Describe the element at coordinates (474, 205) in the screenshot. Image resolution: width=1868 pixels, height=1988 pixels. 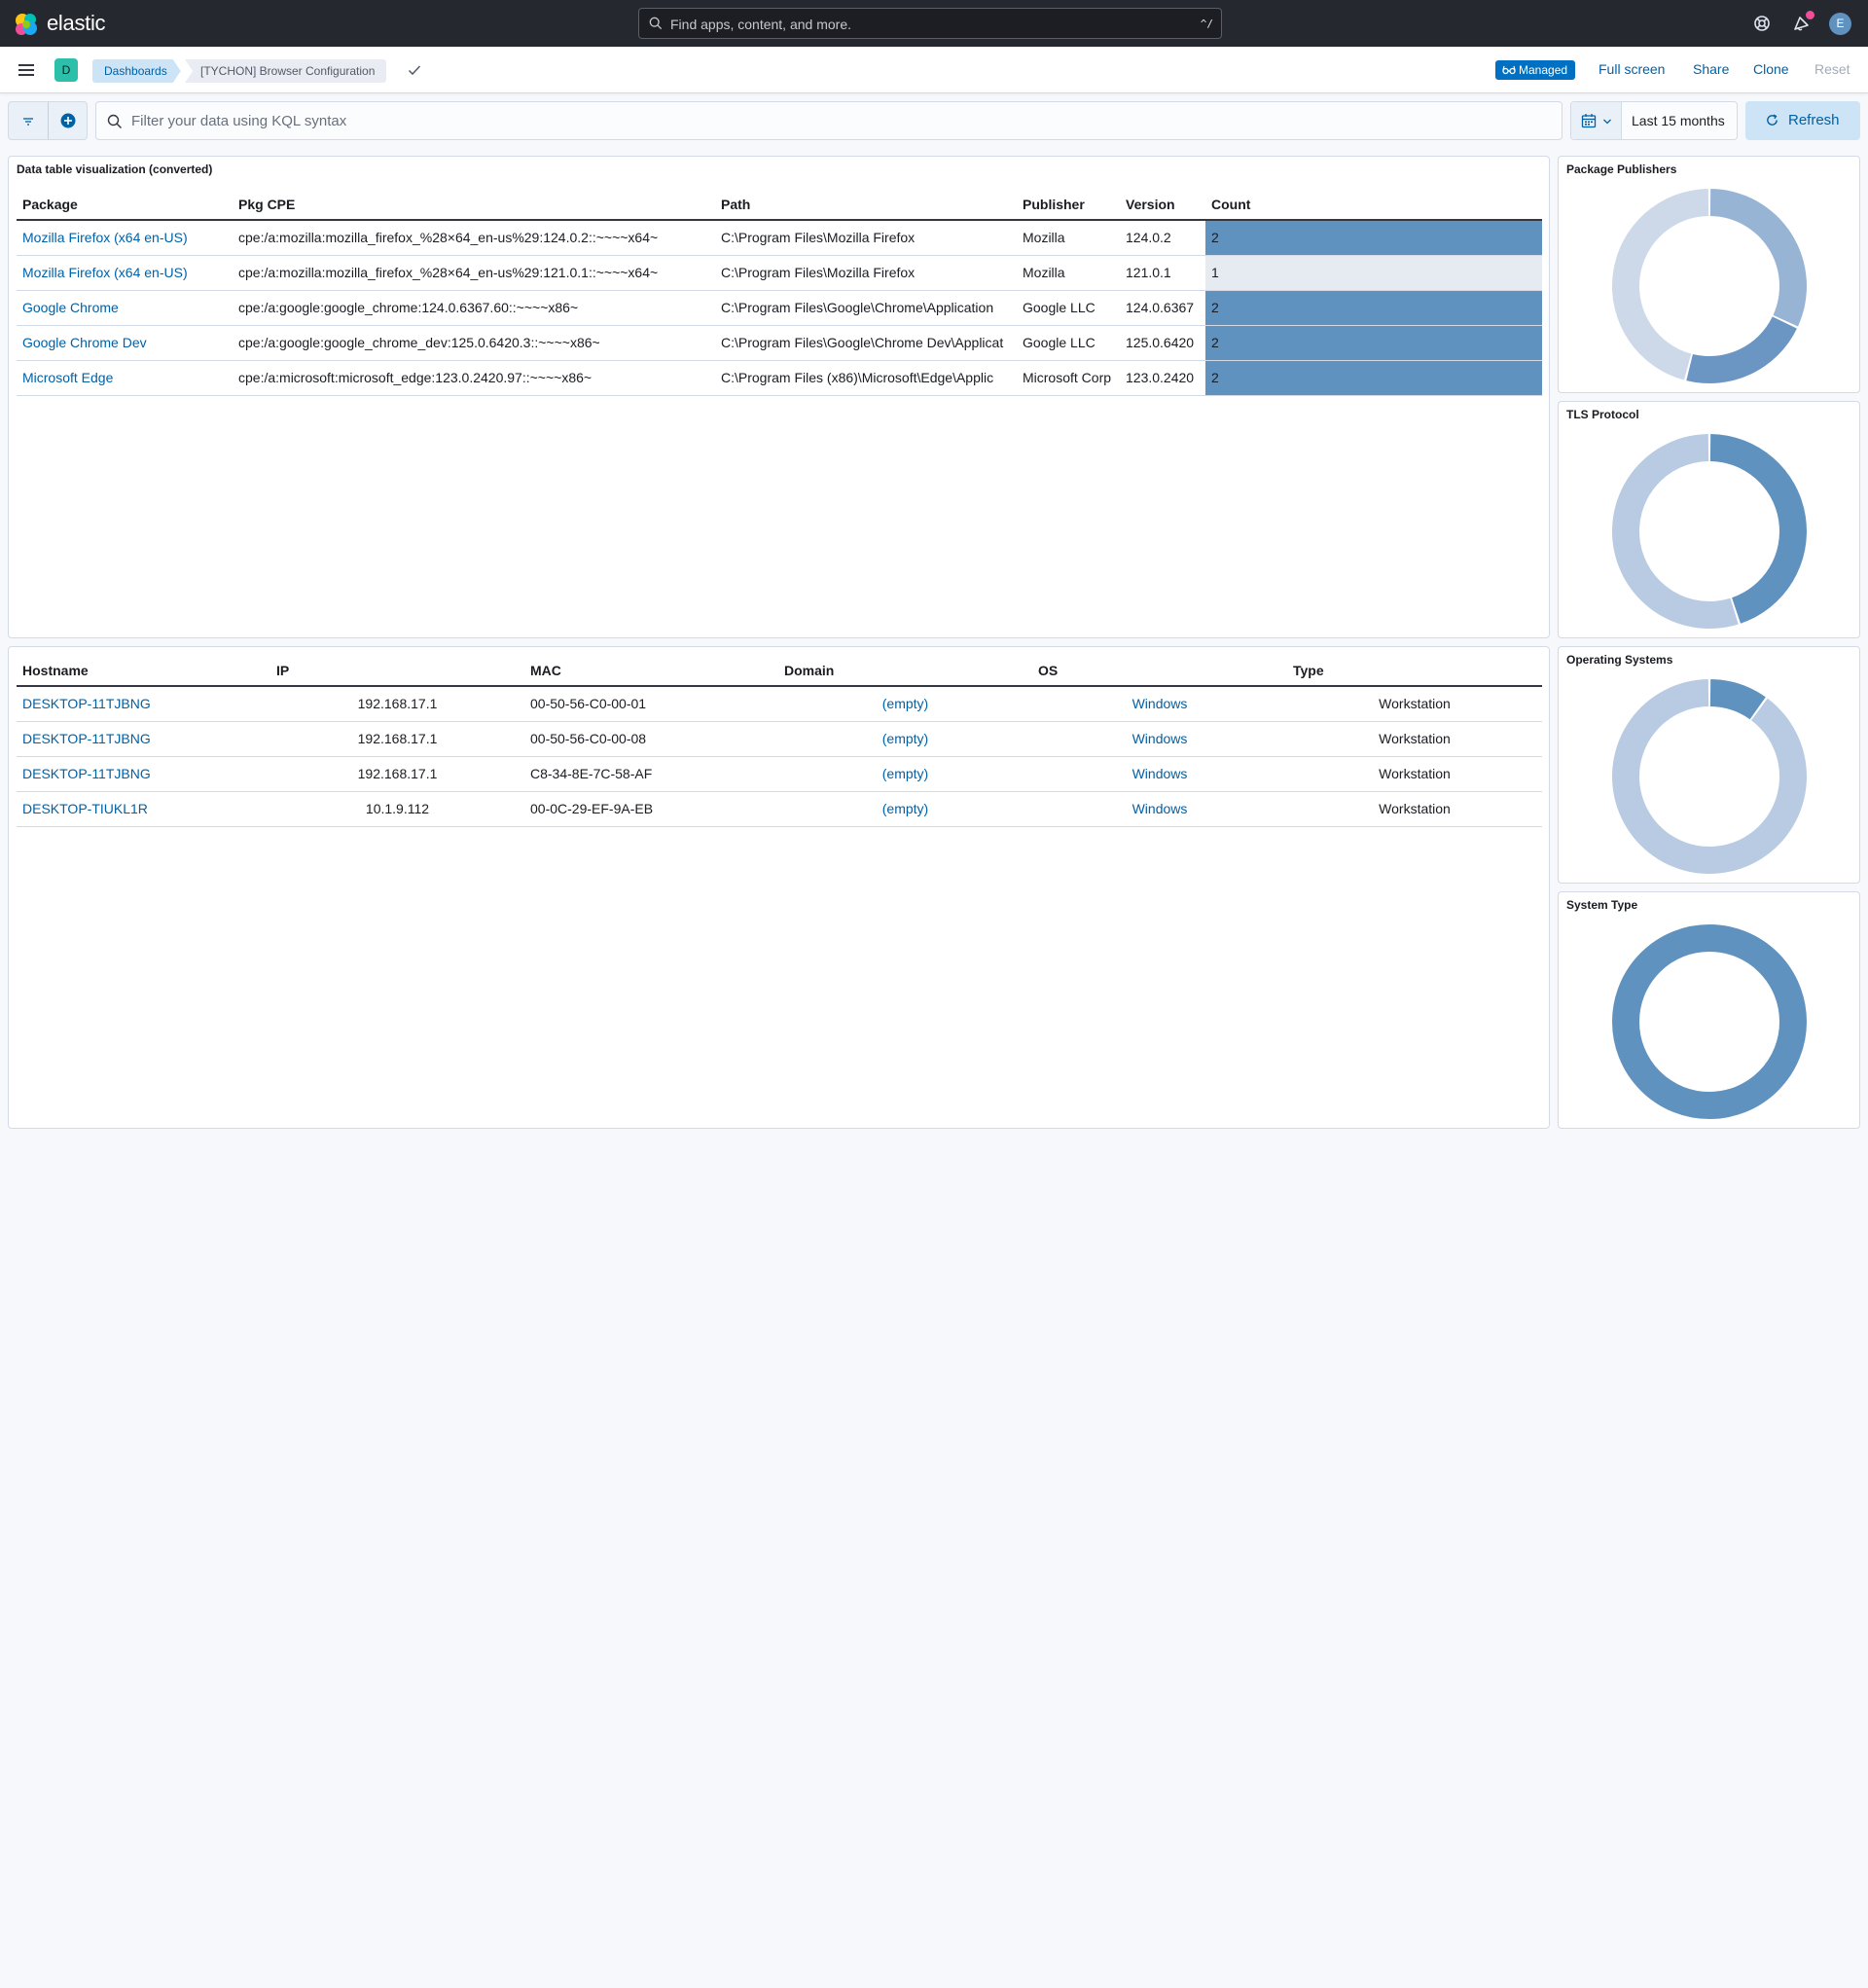
I see `column-header-pkg-cpe: Pkg CPE` at that location.